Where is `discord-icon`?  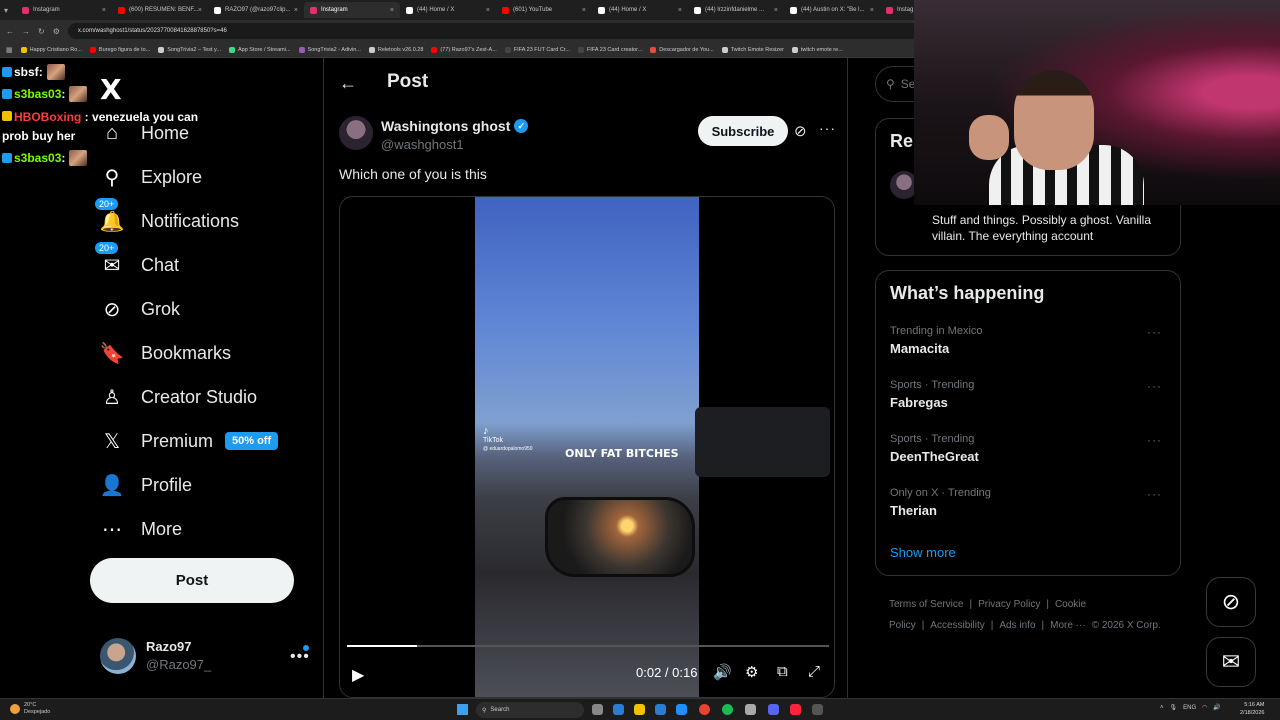
discord-icon is located at coordinates (773, 709).